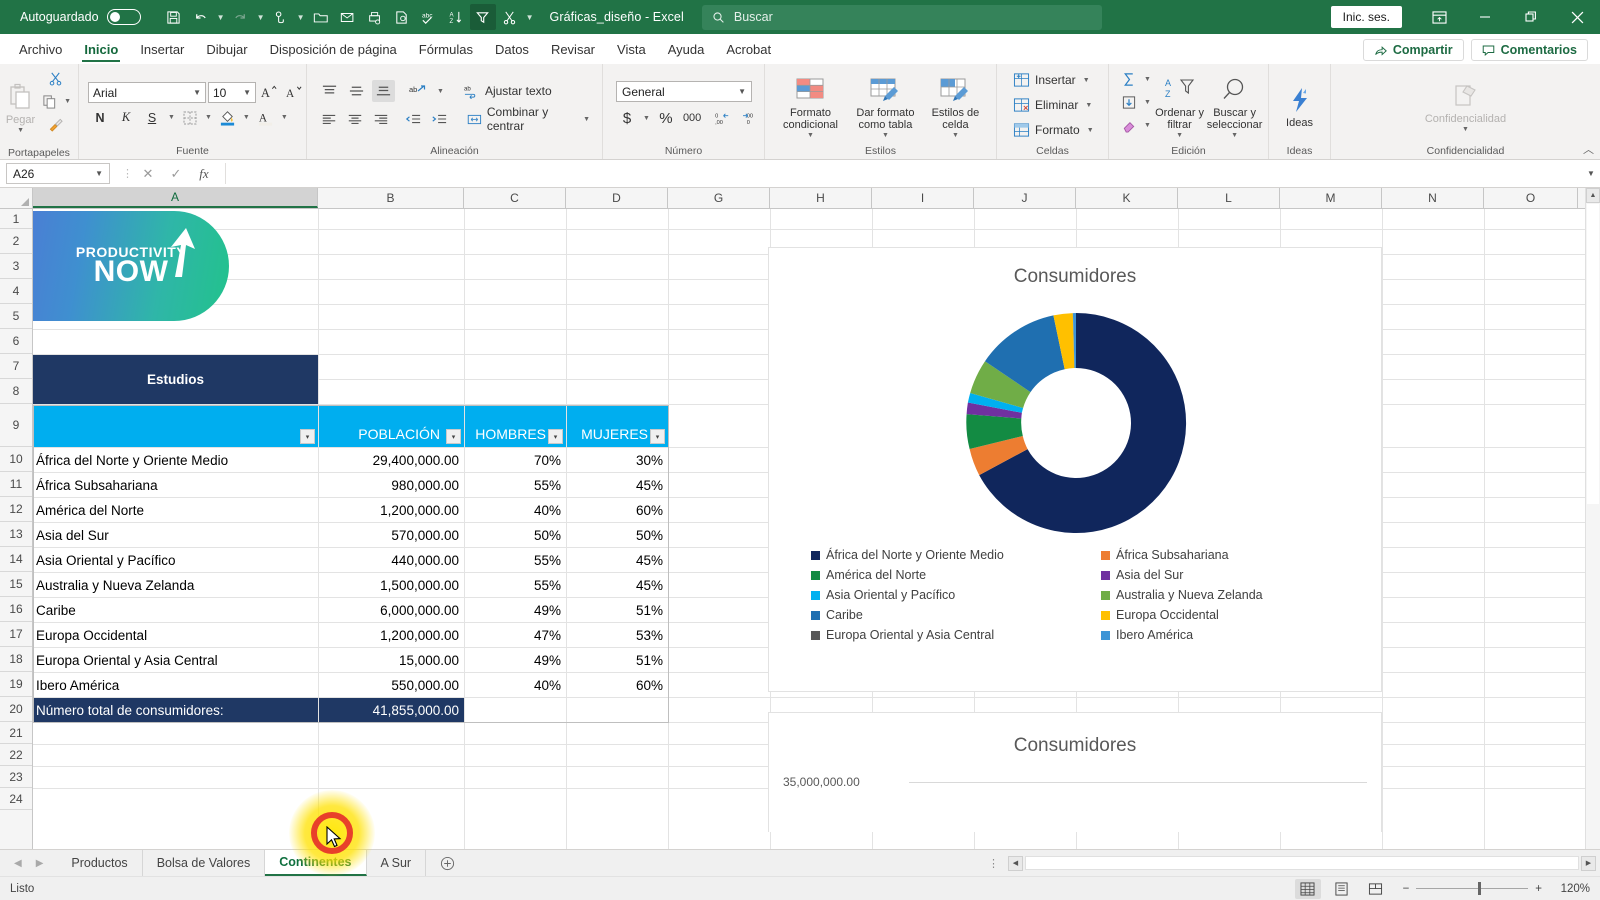 This screenshot has width=1600, height=900. I want to click on undo-icon, so click(201, 17).